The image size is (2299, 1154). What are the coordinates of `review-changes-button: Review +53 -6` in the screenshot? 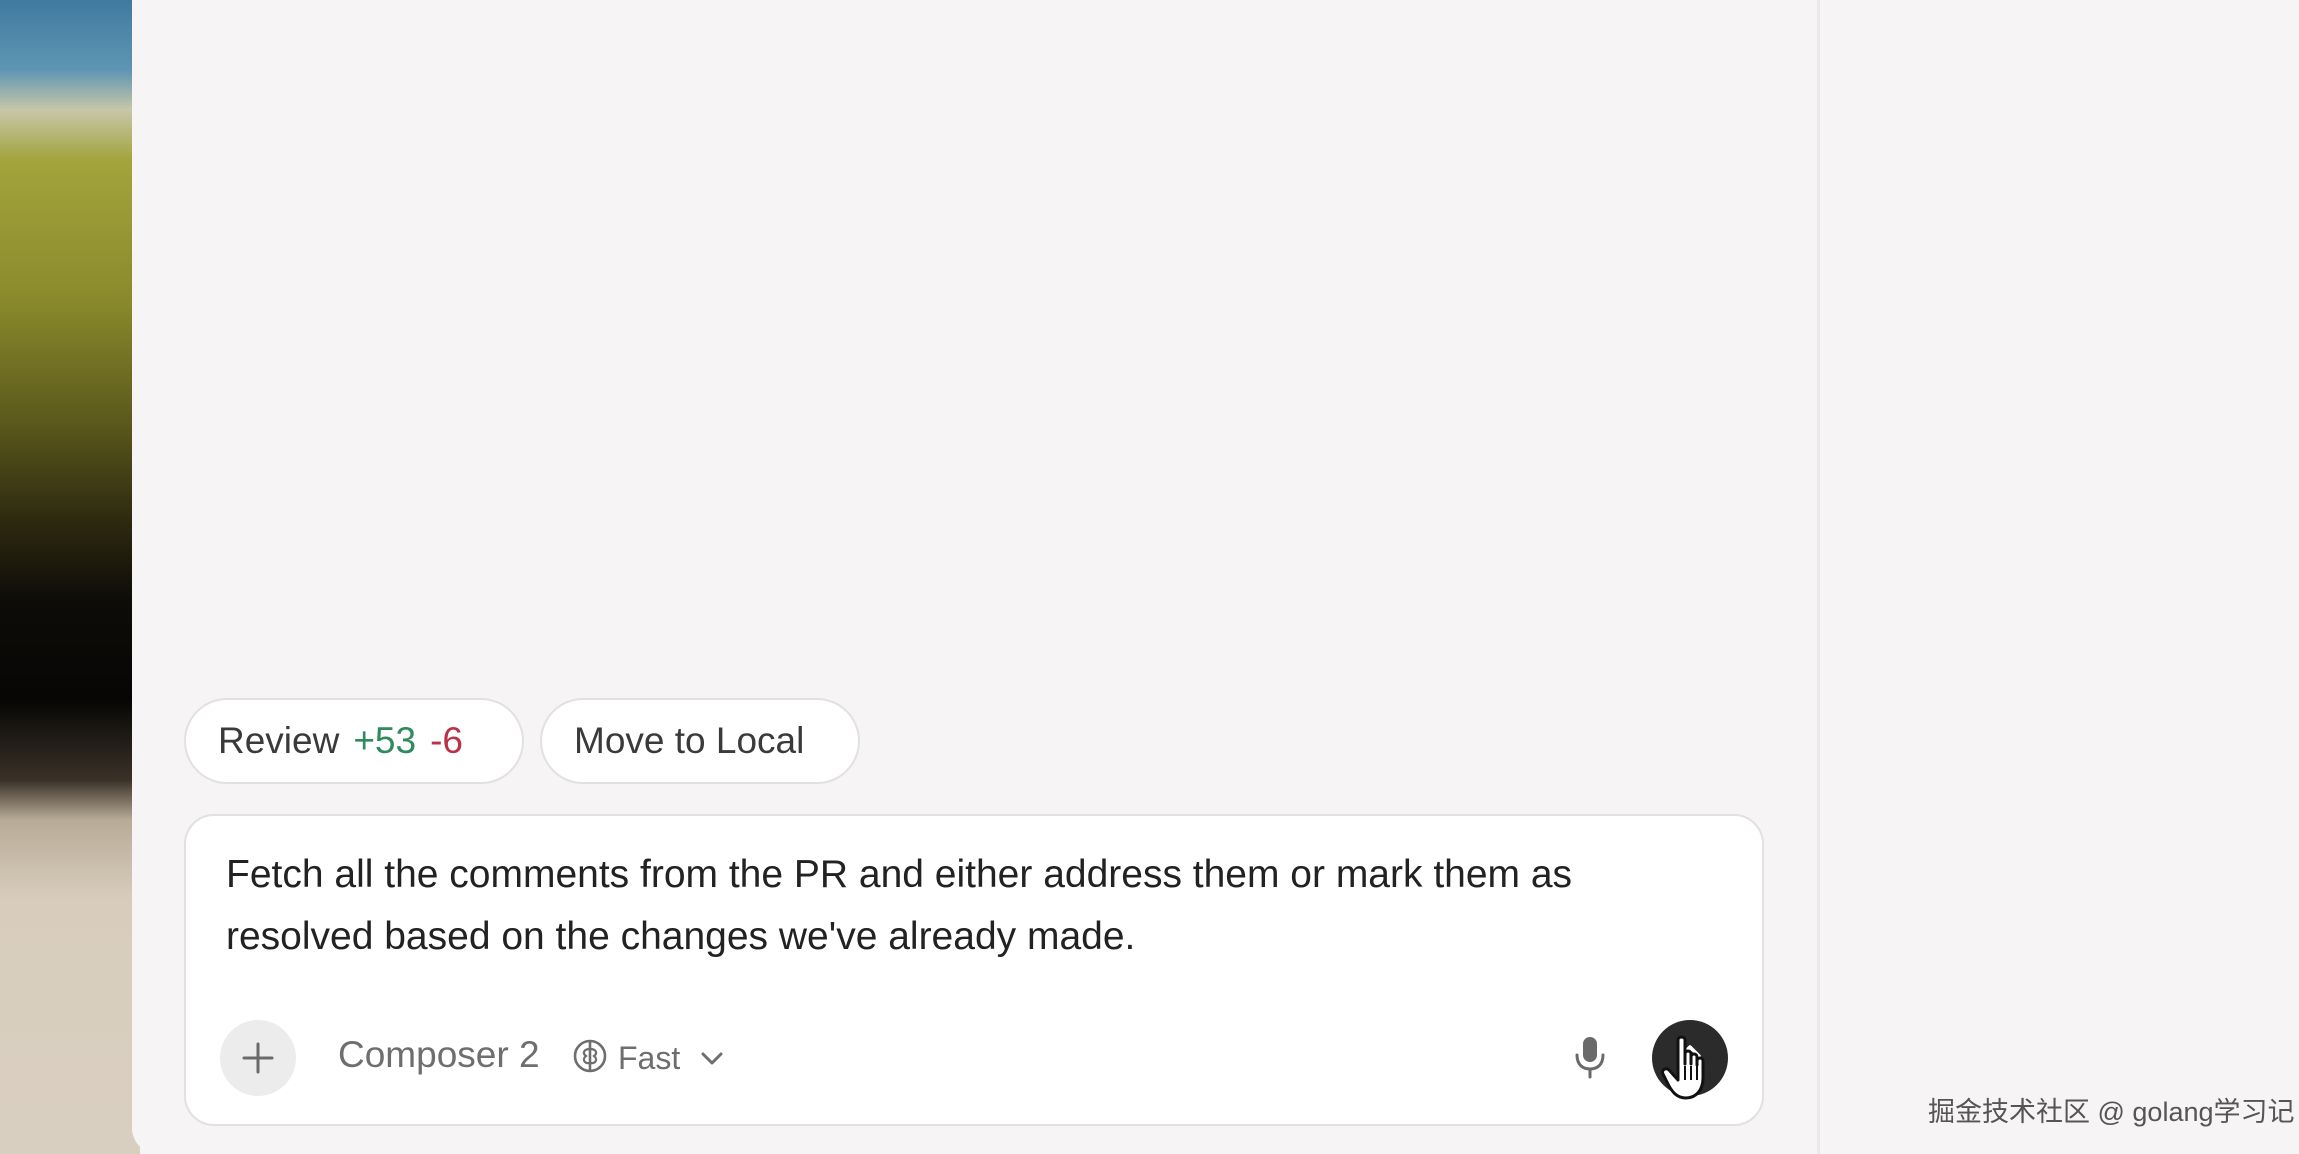 It's located at (354, 741).